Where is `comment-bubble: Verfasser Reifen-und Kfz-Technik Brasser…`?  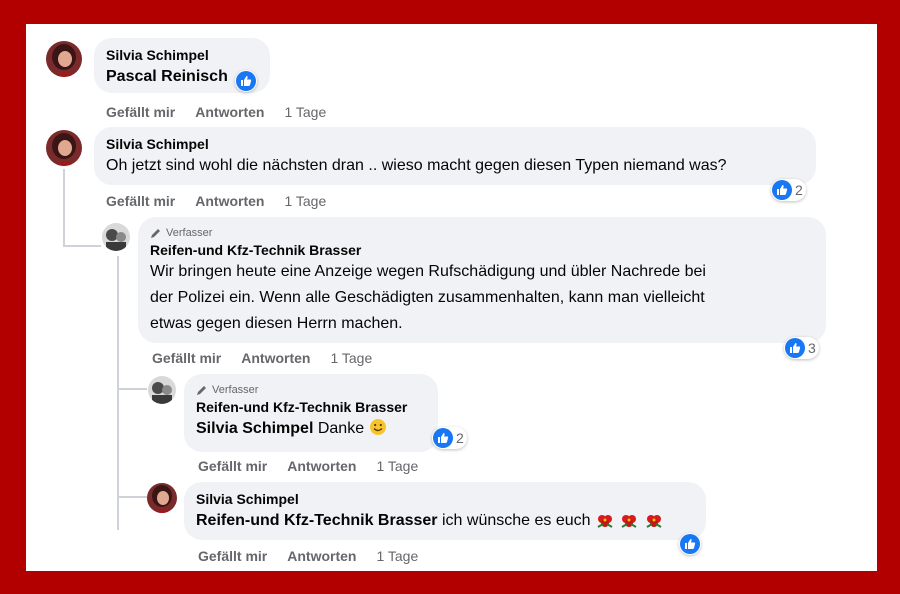
comment-bubble: Verfasser Reifen-und Kfz-Technik Brasser… is located at coordinates (311, 413).